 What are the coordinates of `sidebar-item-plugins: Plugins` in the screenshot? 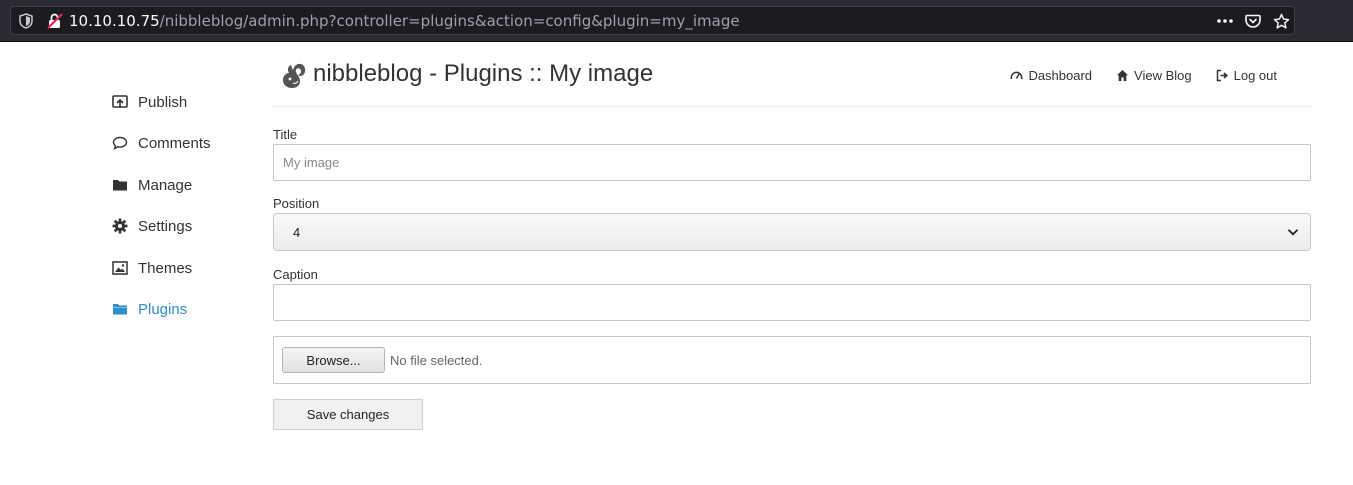 It's located at (149, 309).